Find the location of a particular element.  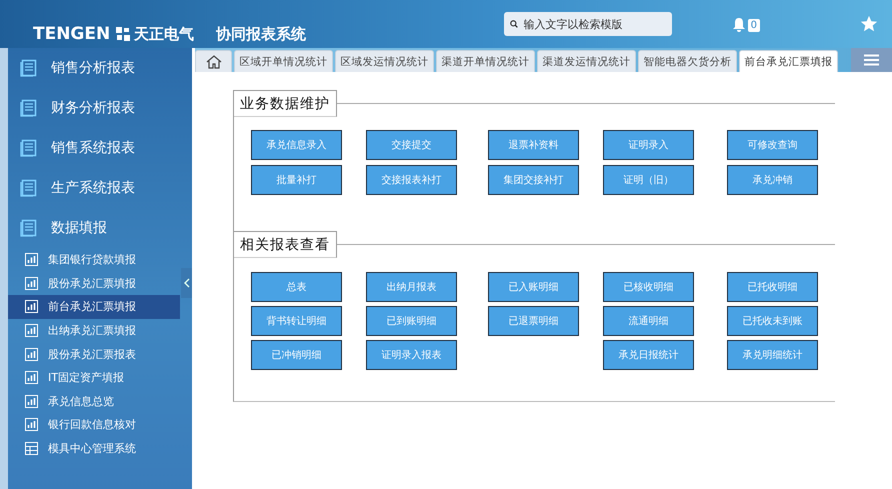

sidebar-item: 股份承兑汇票填报 is located at coordinates (94, 284).